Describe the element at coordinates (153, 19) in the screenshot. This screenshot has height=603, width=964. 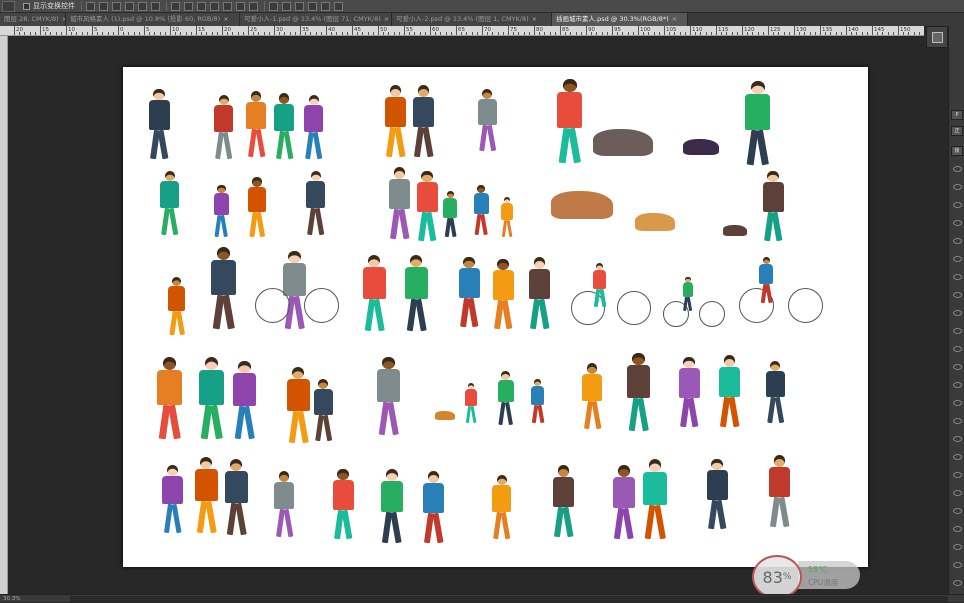
I see `tab-document-2: 城市风格素人 (1).psd @ 10.8% (投影 60, RGB/8) ×` at that location.